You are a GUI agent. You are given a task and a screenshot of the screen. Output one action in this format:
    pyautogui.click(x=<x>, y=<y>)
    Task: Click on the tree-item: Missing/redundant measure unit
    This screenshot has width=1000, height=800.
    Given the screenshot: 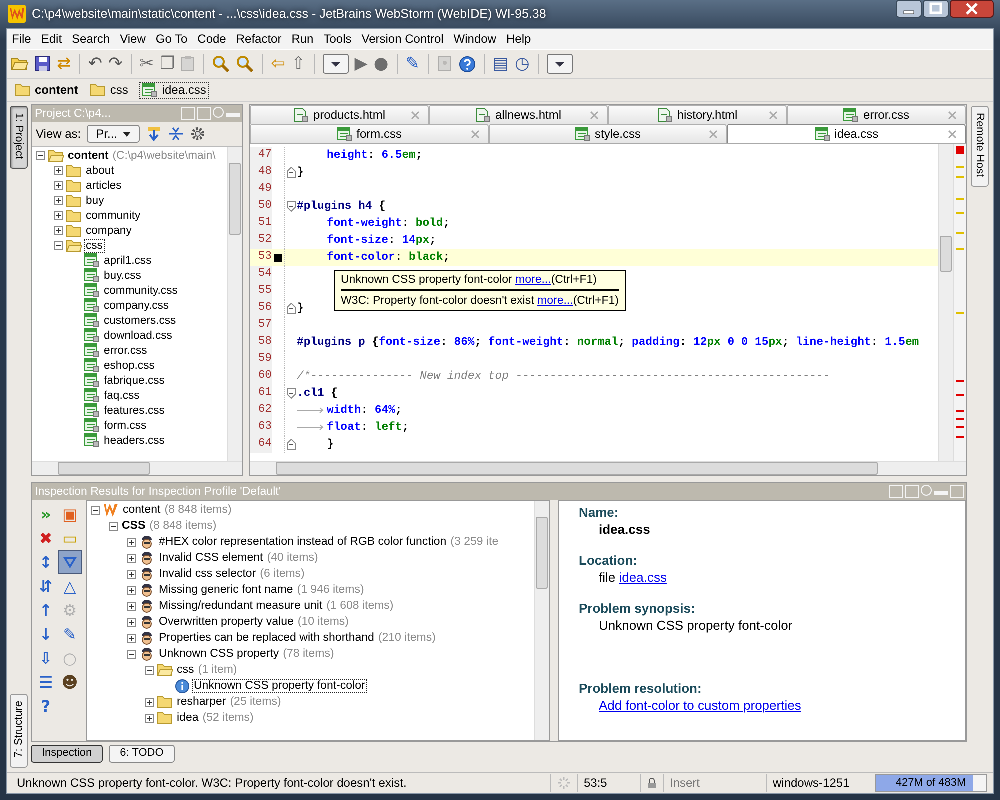 What is the action you would take?
    pyautogui.click(x=241, y=606)
    